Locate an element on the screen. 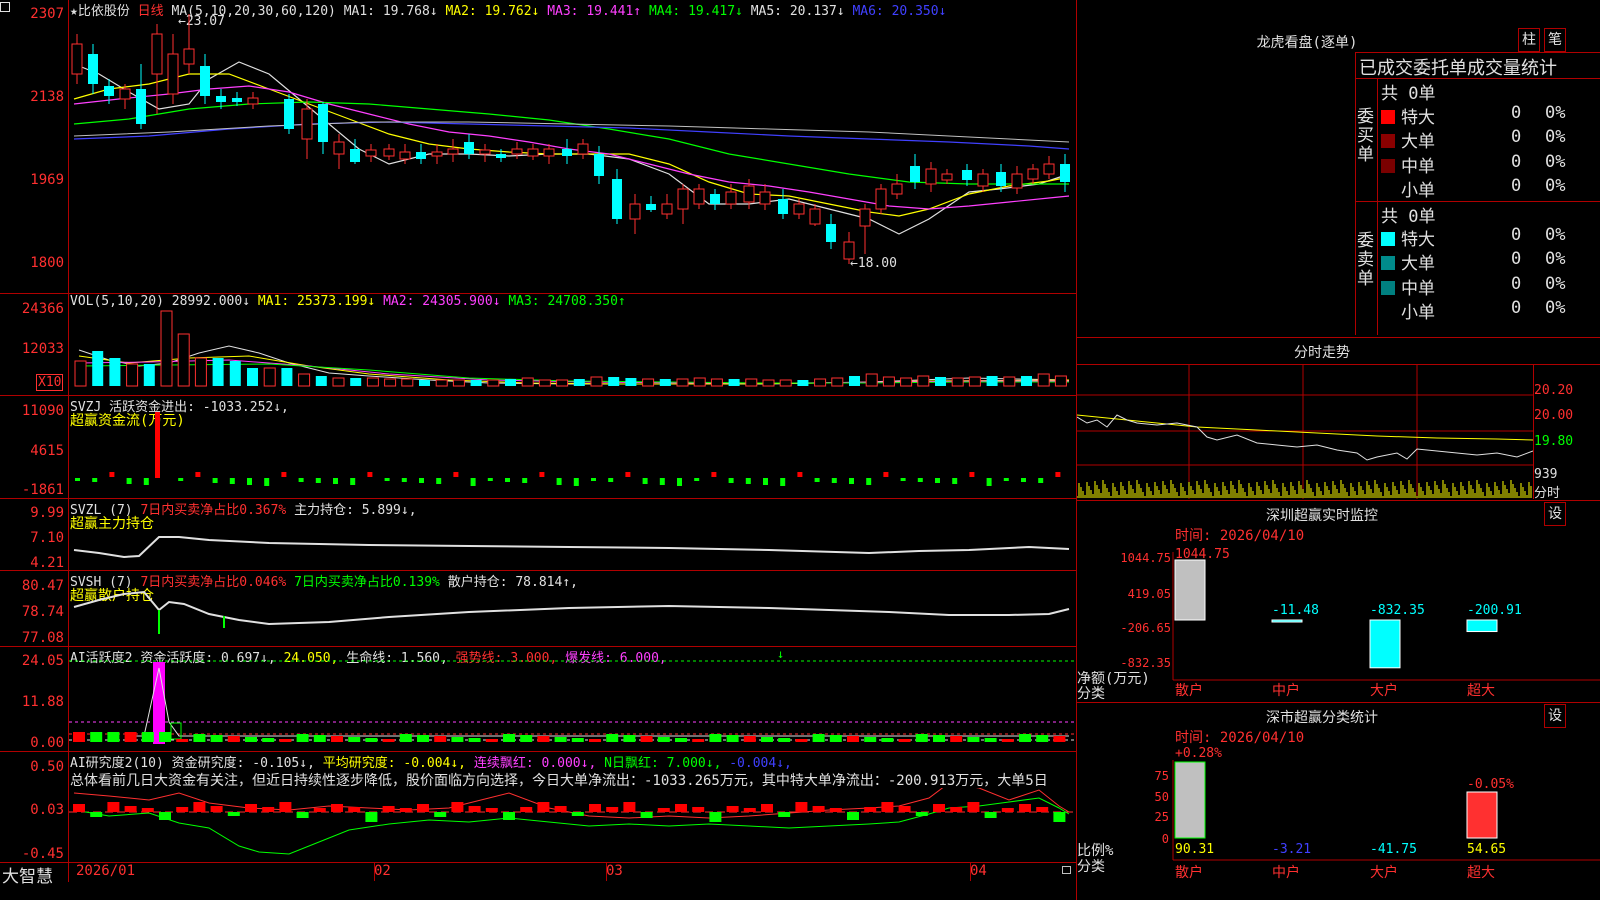 This screenshot has height=900, width=1600. intraday-chart is located at coordinates (1305, 432).